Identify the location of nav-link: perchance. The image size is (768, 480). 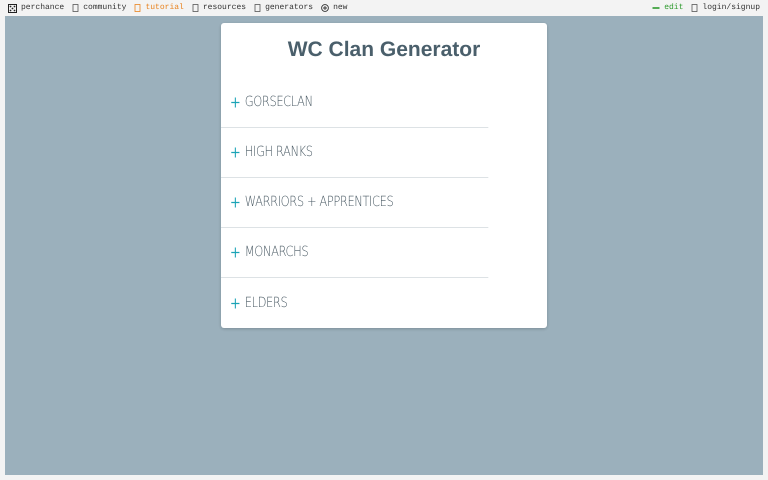
(36, 8).